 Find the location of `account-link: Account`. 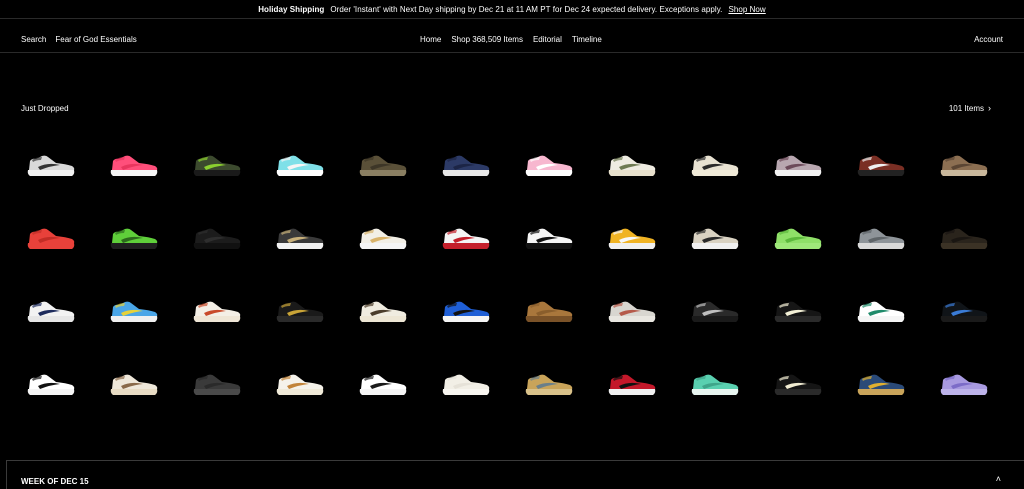

account-link: Account is located at coordinates (988, 39).